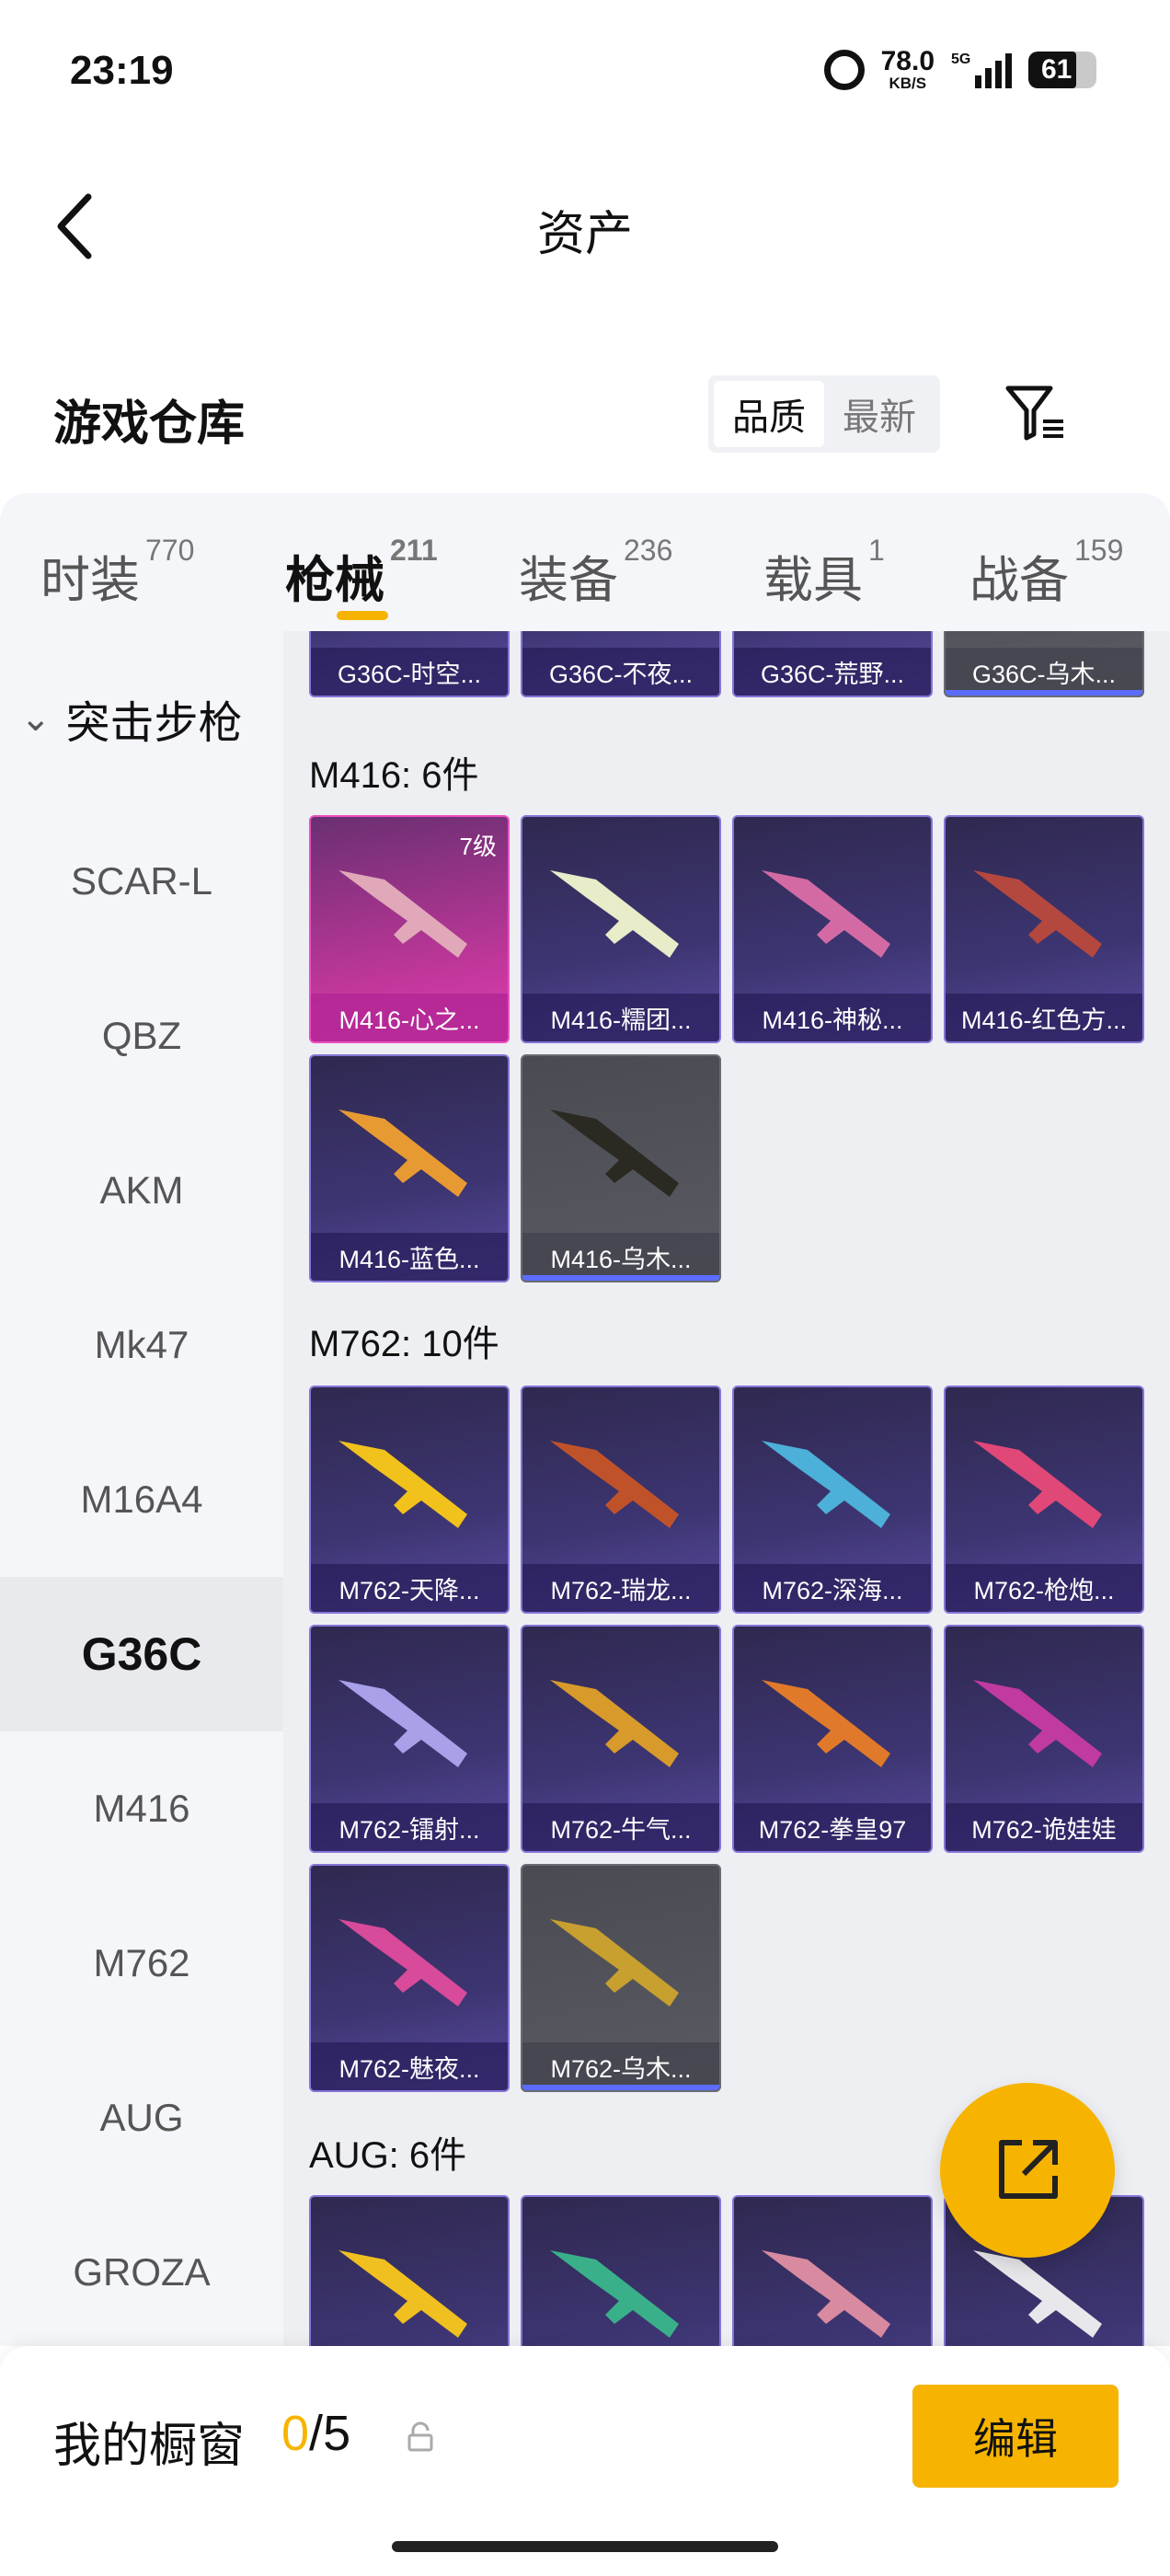  Describe the element at coordinates (154, 723) in the screenshot. I see `sidebar-group-label: 突击步枪` at that location.